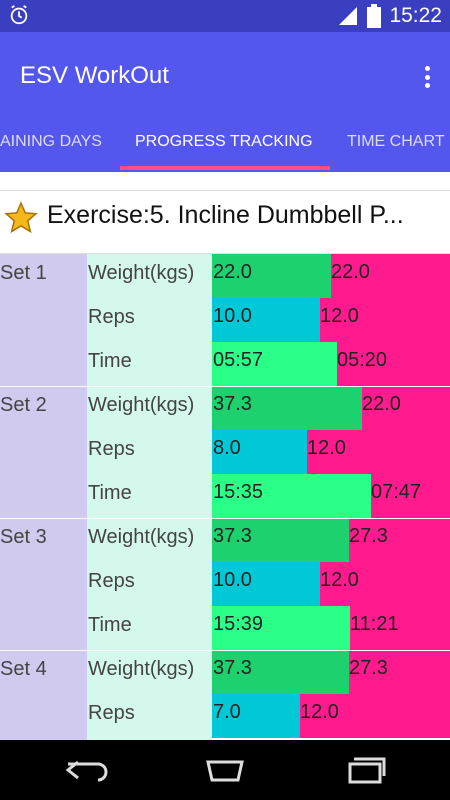 The width and height of the screenshot is (450, 800). What do you see at coordinates (374, 624) in the screenshot?
I see `previous-value: 11:21` at bounding box center [374, 624].